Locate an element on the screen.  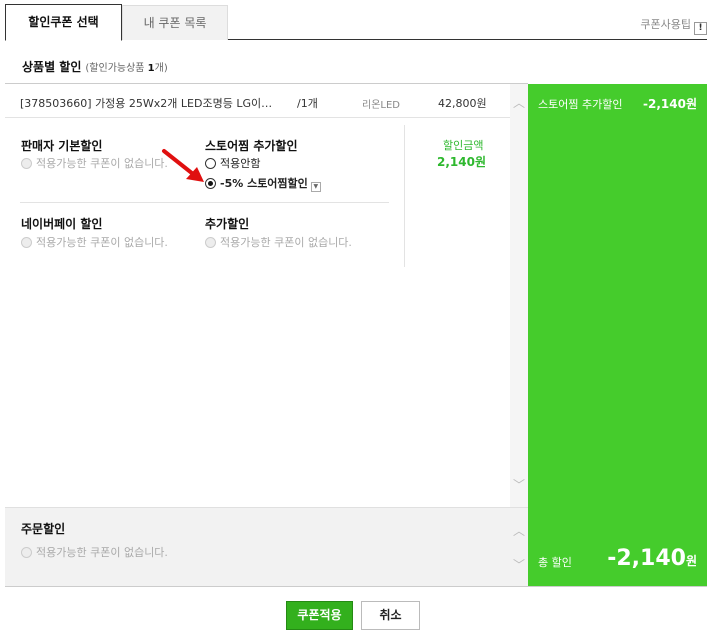
seller-basic-discount-title: 판매자 기본할인 is located at coordinates (62, 146).